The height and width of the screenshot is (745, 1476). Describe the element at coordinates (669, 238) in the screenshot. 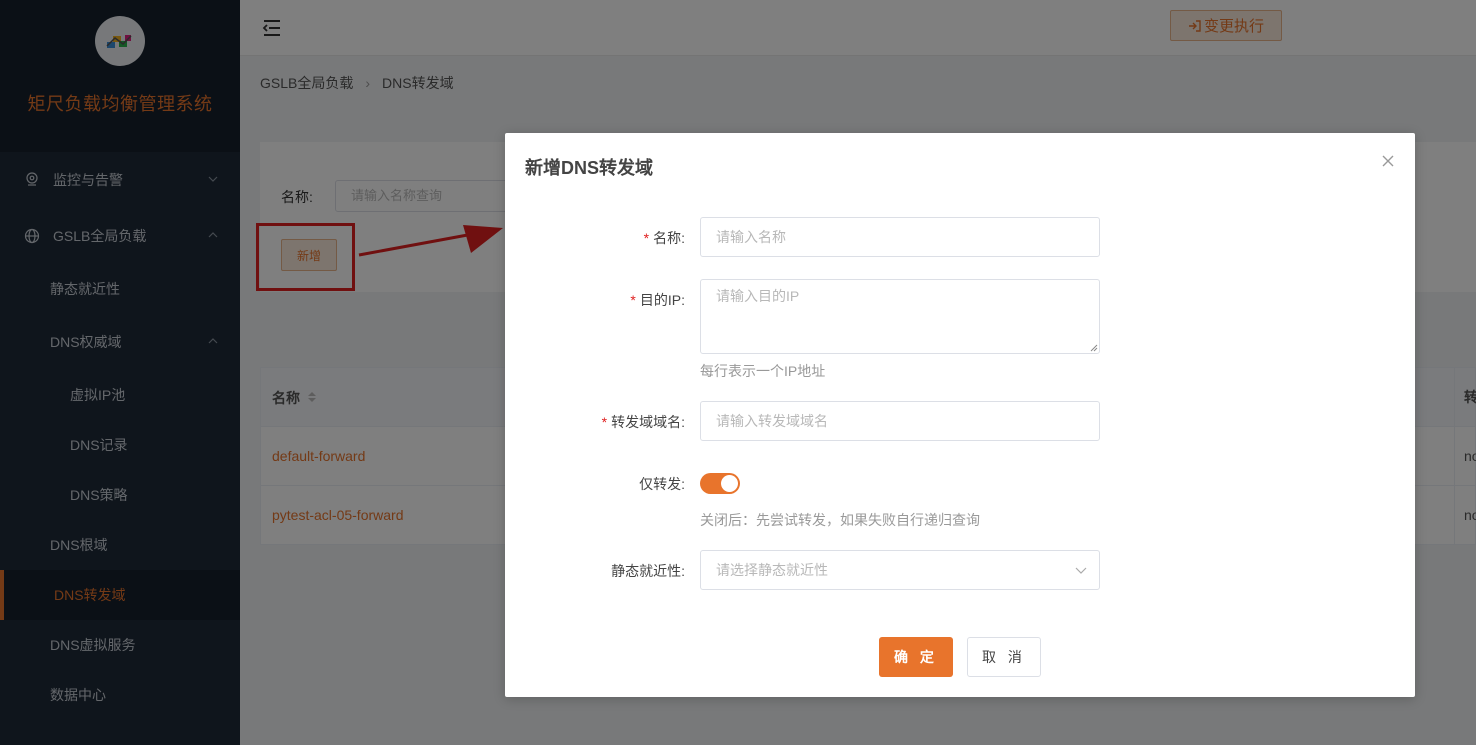

I see `name-field-label-text: 名称:` at that location.